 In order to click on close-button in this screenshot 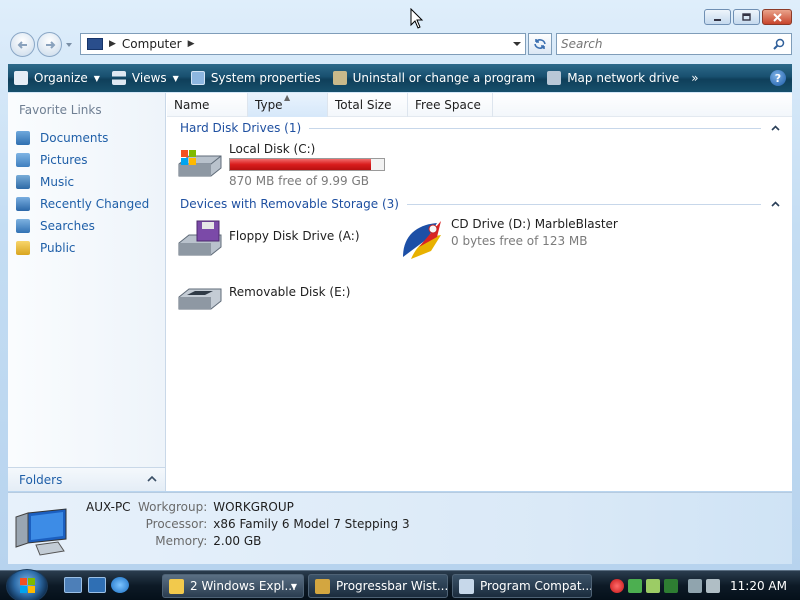, I will do `click(777, 17)`.